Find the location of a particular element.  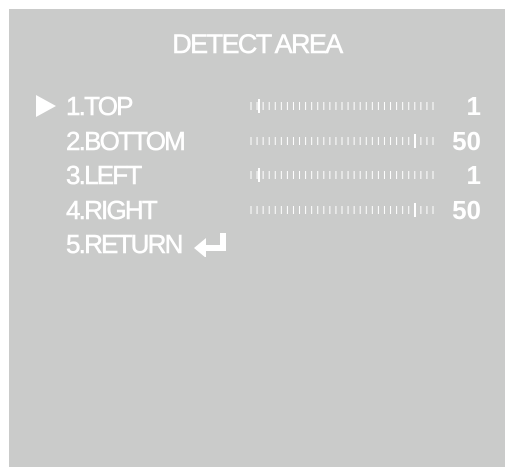

menu-title: DETECT AREA is located at coordinates (258, 44).